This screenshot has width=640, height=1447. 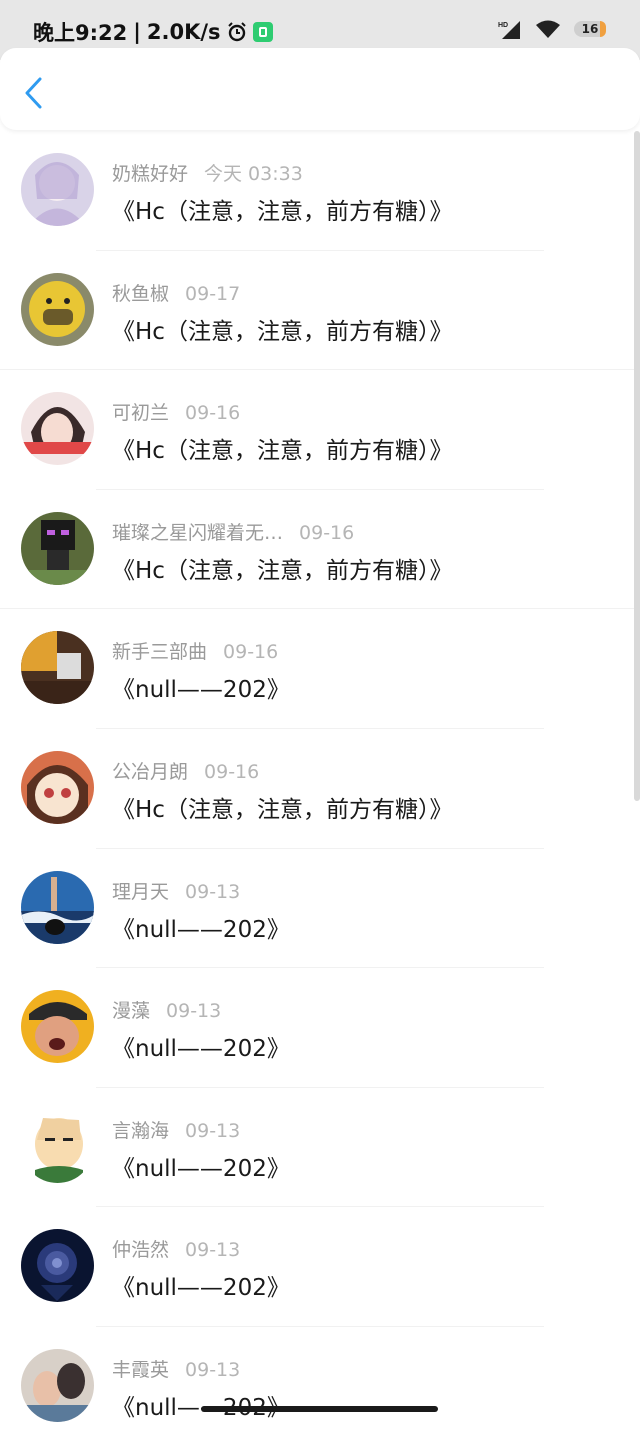 I want to click on status-left: 晚上9:22 | 2.0K/s, so click(x=153, y=32).